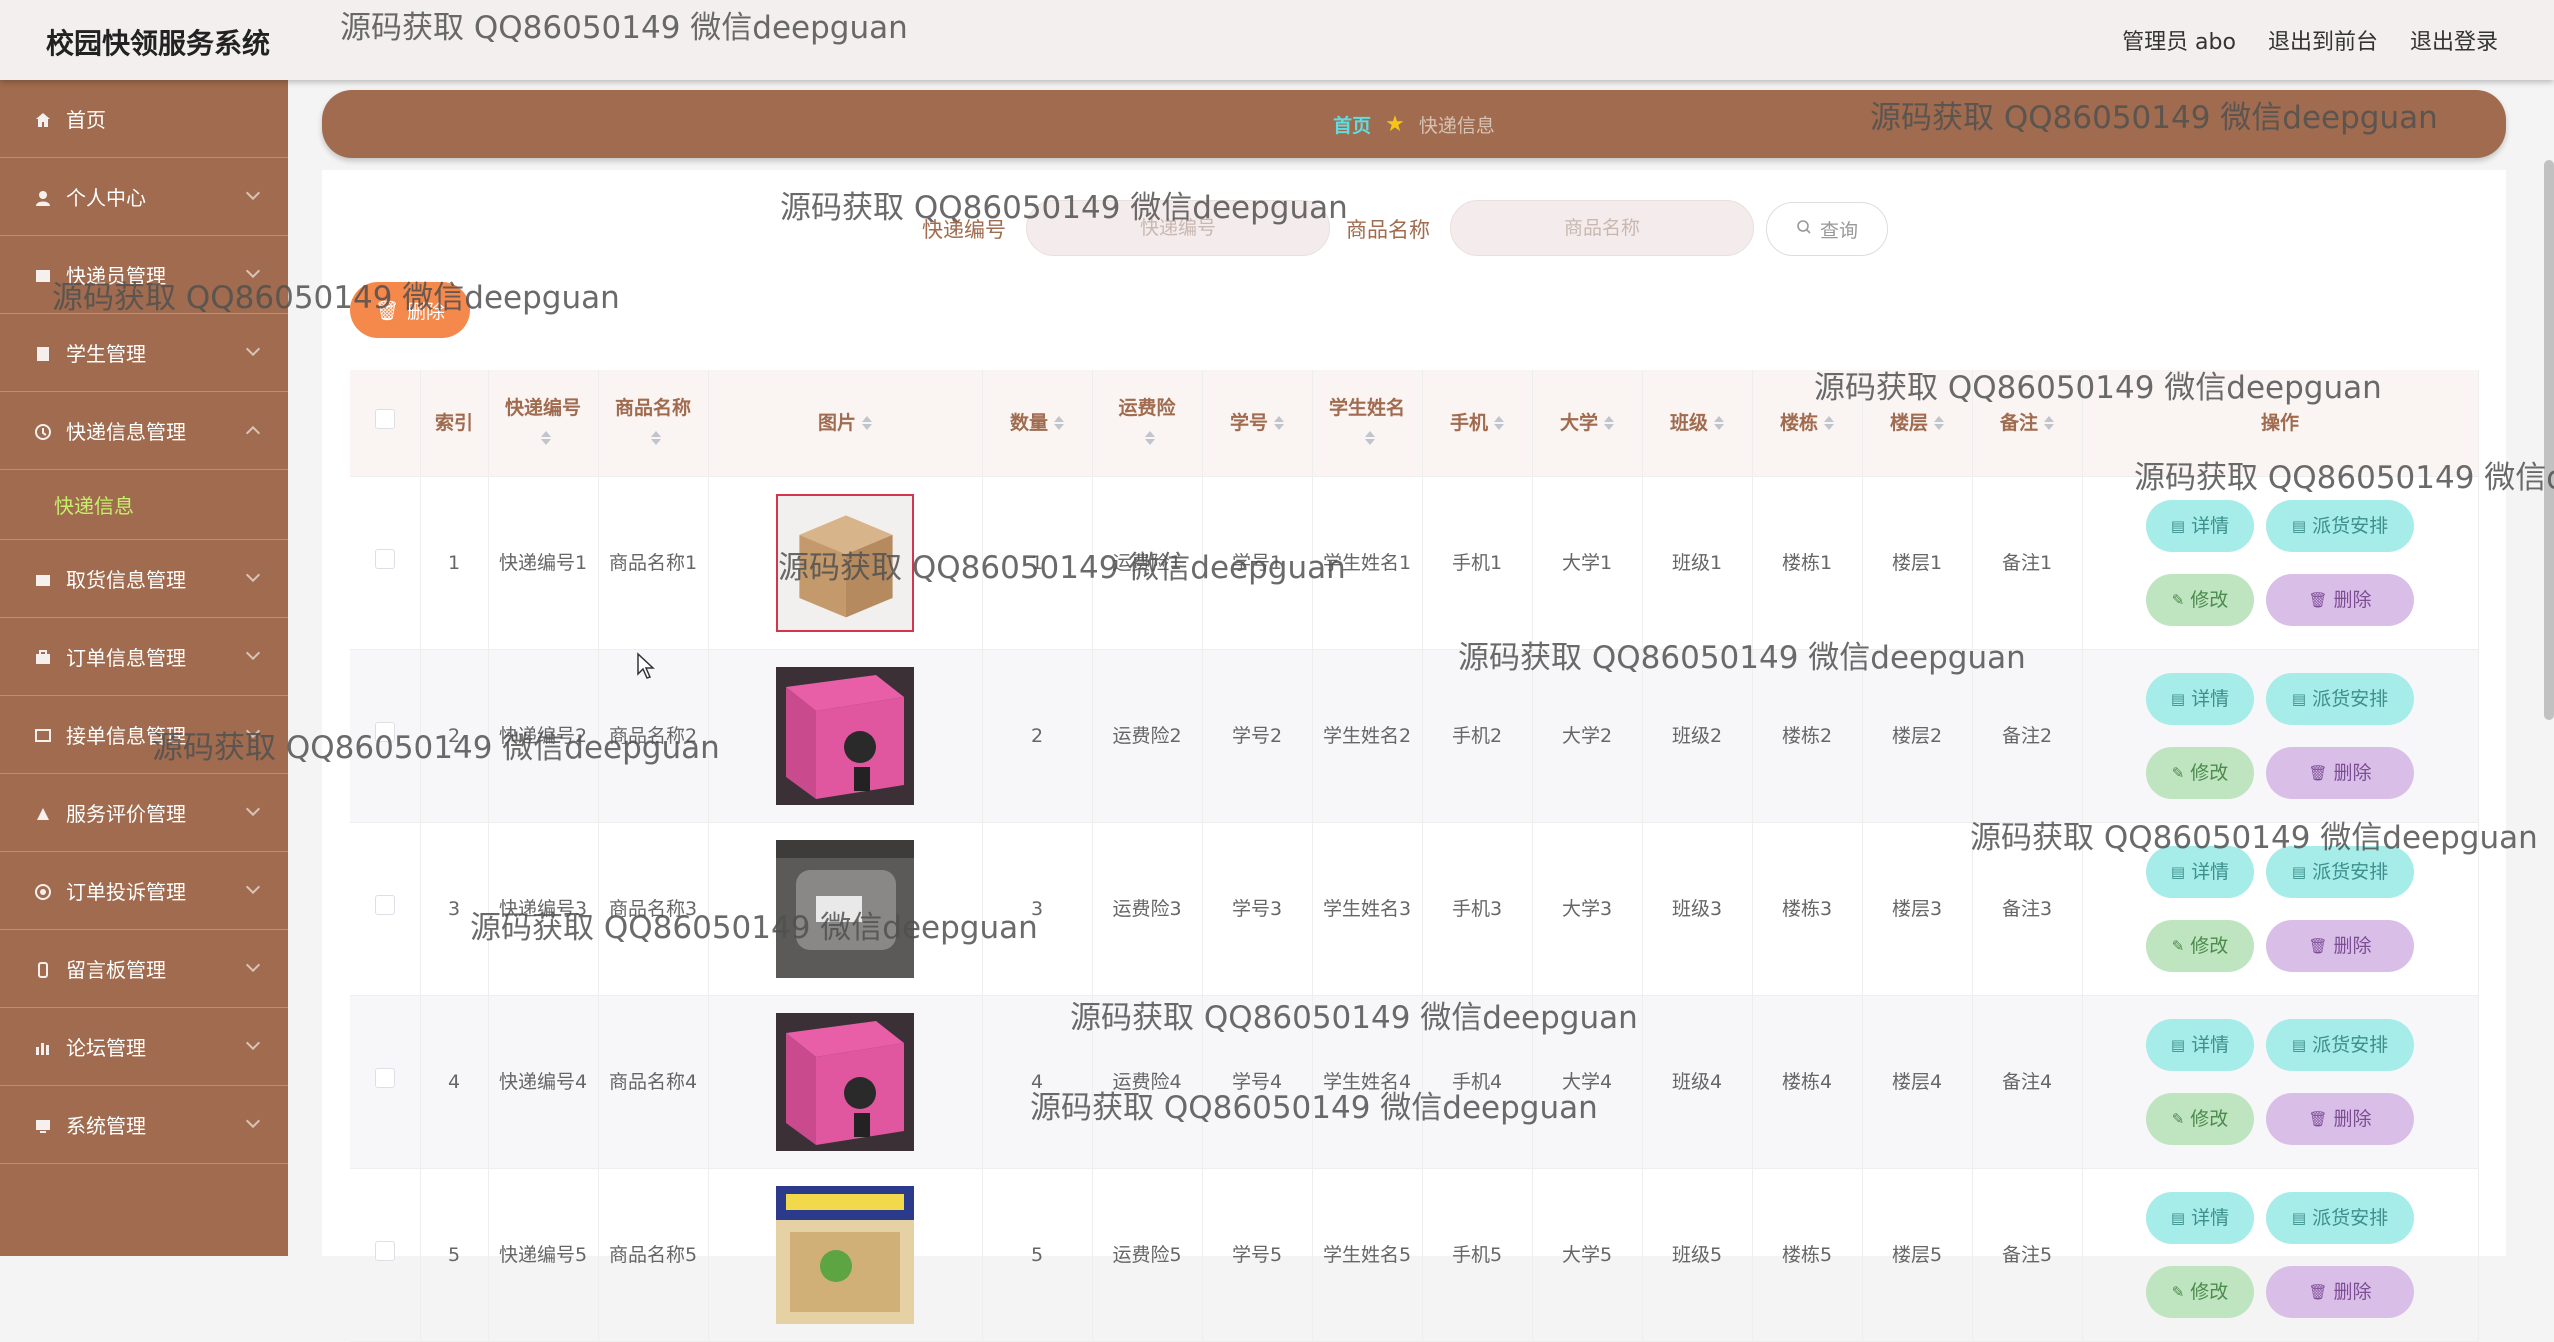 The height and width of the screenshot is (1342, 2554). I want to click on search-button: 查询, so click(1827, 229).